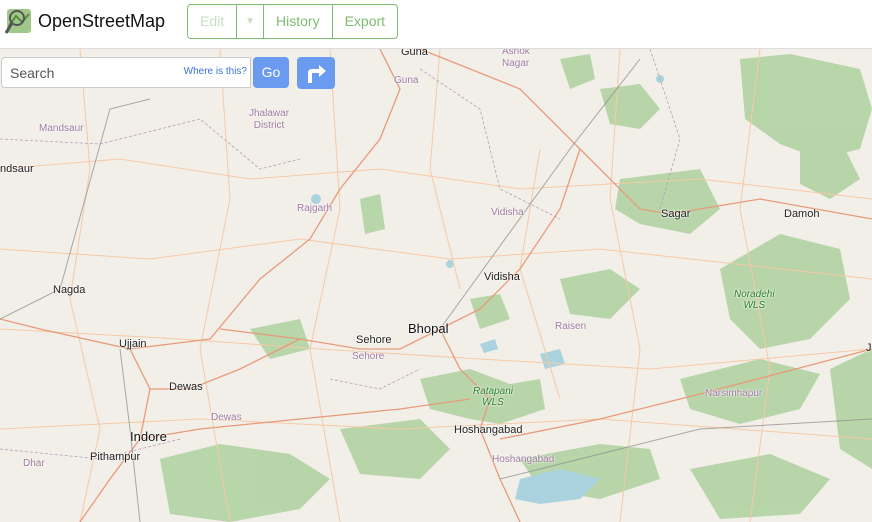 Image resolution: width=872 pixels, height=522 pixels. Describe the element at coordinates (523, 459) in the screenshot. I see `map-label-hoshangabad-district: Hoshangabad` at that location.